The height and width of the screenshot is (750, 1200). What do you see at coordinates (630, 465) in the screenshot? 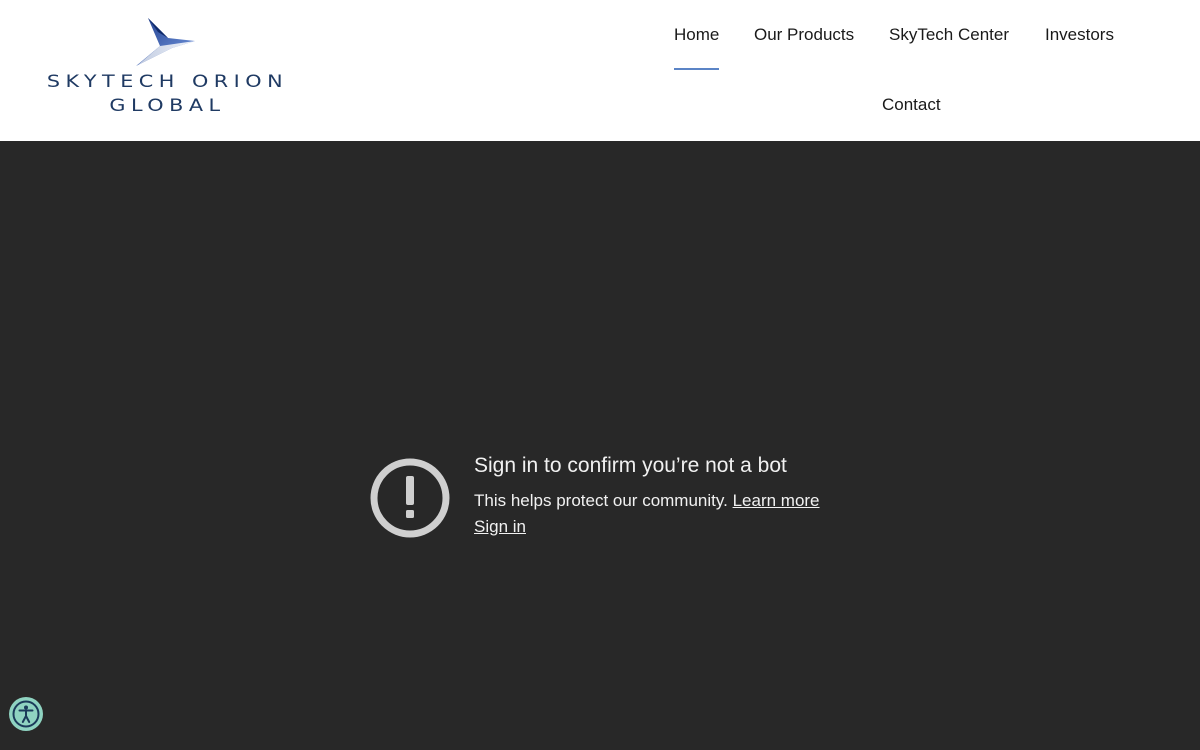
I see `notice-title: Sign in to confirm you’re not a bot` at bounding box center [630, 465].